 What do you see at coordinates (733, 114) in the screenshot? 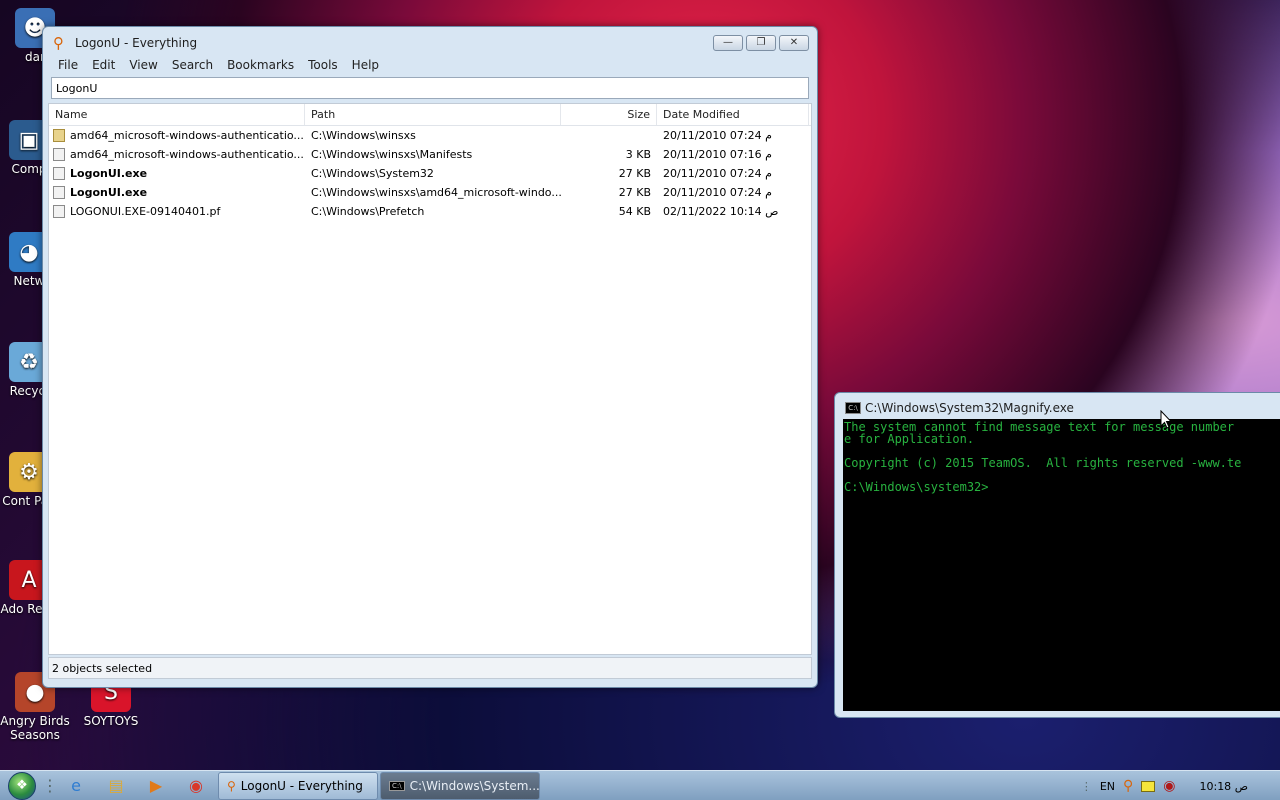
I see `column-header-date: Date Modified` at bounding box center [733, 114].